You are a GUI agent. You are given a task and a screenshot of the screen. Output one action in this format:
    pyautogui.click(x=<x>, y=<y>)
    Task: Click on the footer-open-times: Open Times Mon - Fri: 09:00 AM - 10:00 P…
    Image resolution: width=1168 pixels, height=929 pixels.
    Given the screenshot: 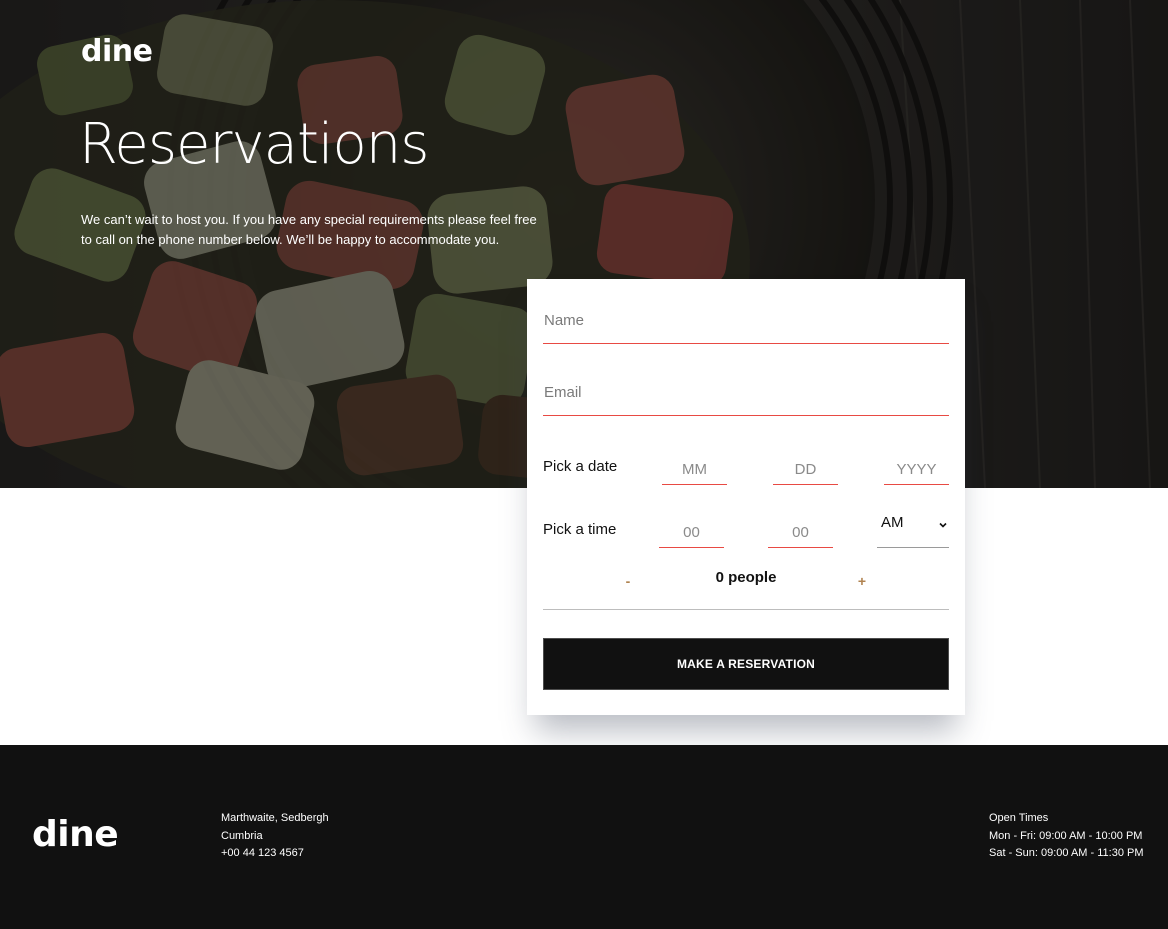 What is the action you would take?
    pyautogui.click(x=1066, y=836)
    